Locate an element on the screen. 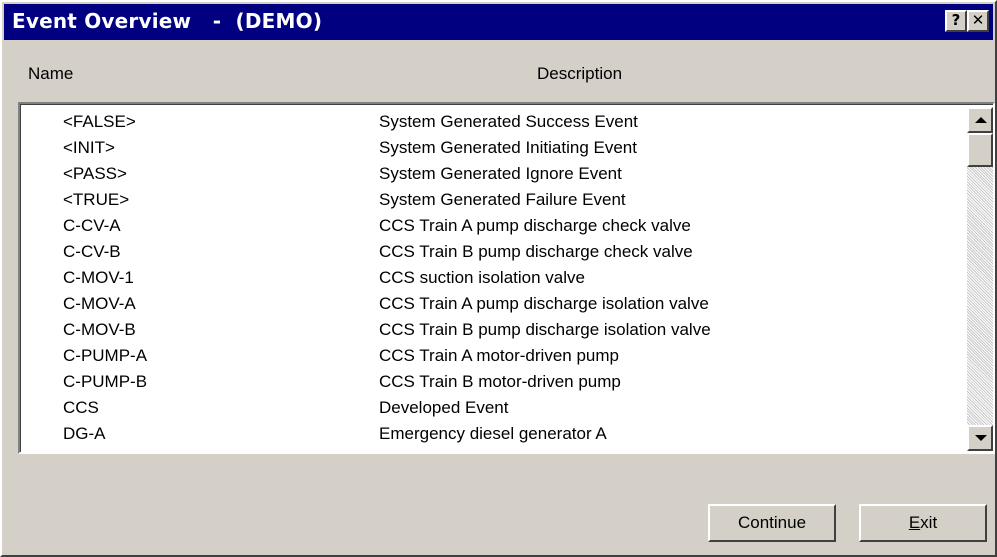  event-description: CCS suction isolation valve is located at coordinates (482, 277).